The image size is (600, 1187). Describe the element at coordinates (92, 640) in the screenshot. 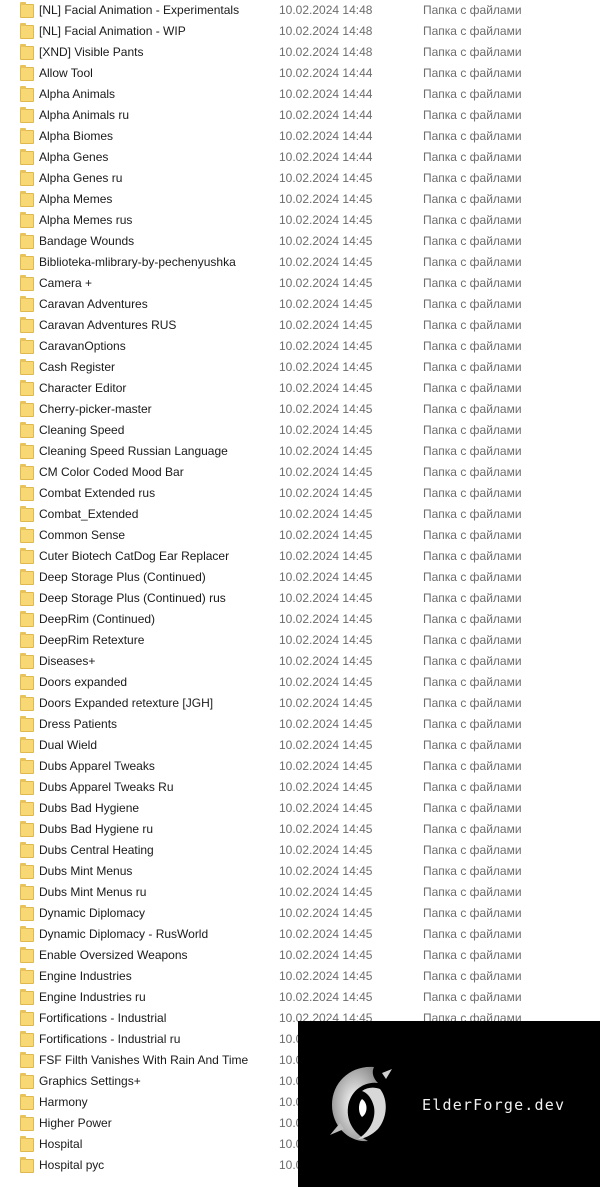

I see `folder-name: DeepRim Retexture` at that location.